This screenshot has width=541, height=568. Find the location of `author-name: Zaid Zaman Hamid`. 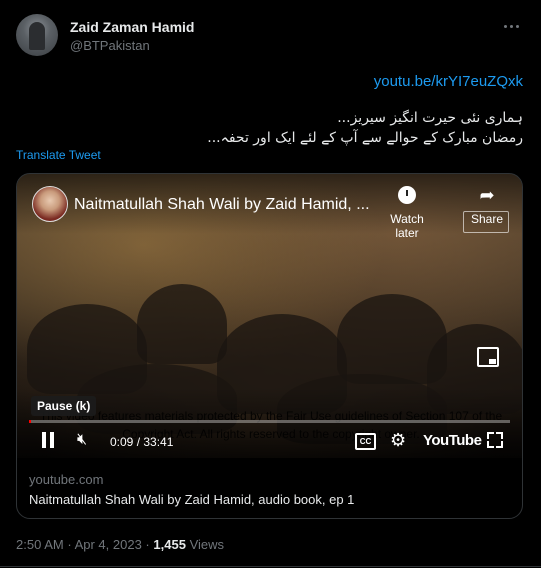

author-name: Zaid Zaman Hamid is located at coordinates (132, 27).